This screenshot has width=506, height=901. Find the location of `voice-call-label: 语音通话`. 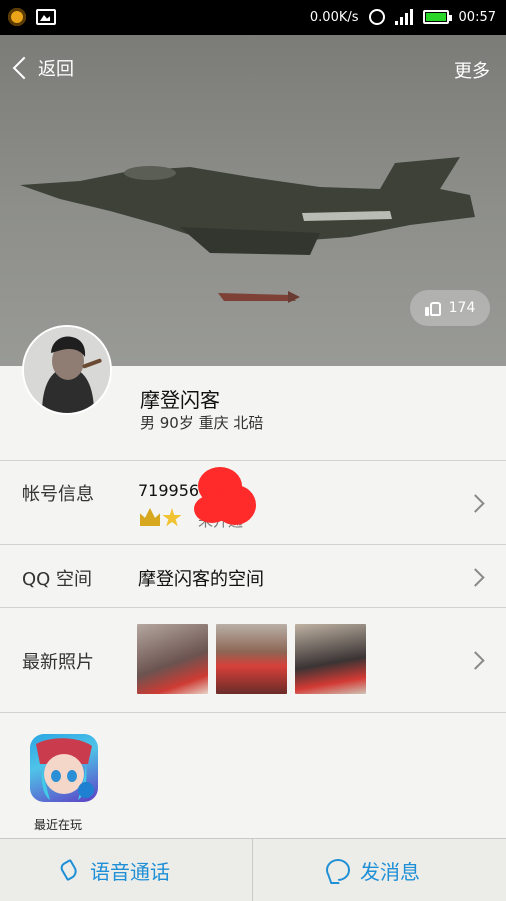

voice-call-label: 语音通话 is located at coordinates (130, 871).